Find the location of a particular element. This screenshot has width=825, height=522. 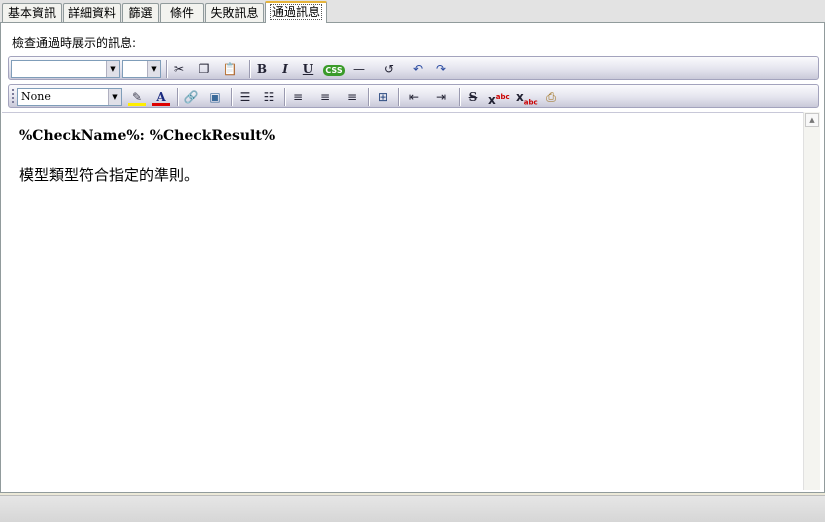

tab-details: 詳細資料 is located at coordinates (92, 12).